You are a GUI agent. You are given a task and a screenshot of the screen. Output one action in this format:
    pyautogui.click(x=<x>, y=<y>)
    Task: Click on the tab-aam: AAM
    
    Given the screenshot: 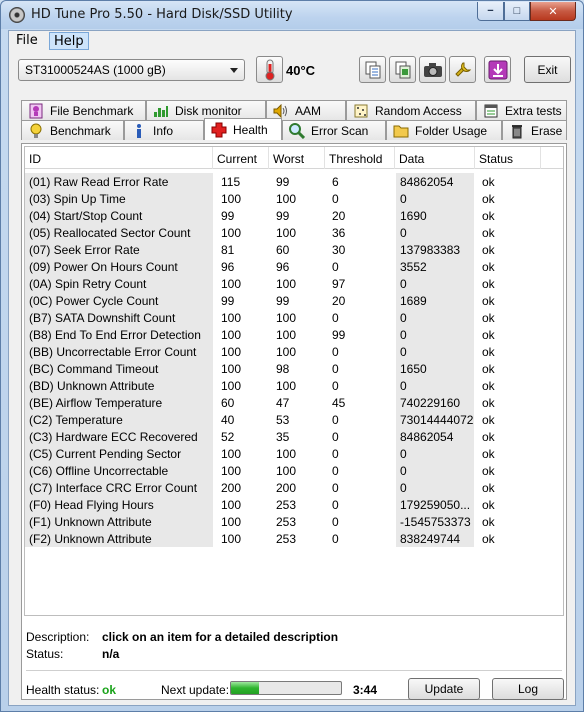 What is the action you would take?
    pyautogui.click(x=306, y=110)
    